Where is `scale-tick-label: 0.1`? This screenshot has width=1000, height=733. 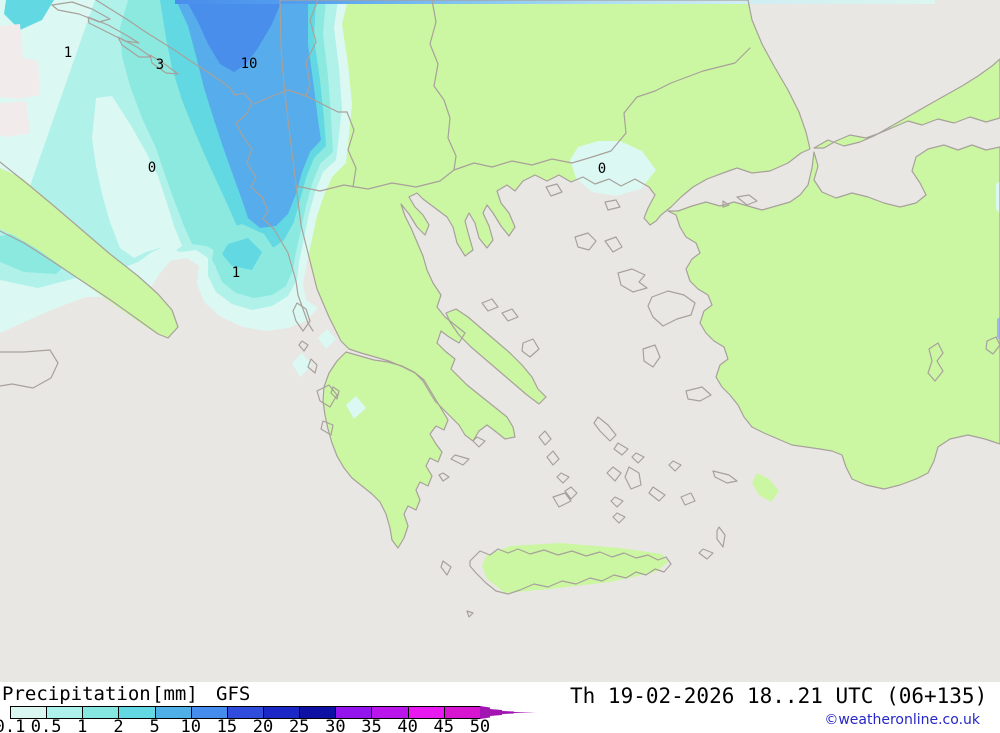
scale-tick-label: 0.1 is located at coordinates (13, 725).